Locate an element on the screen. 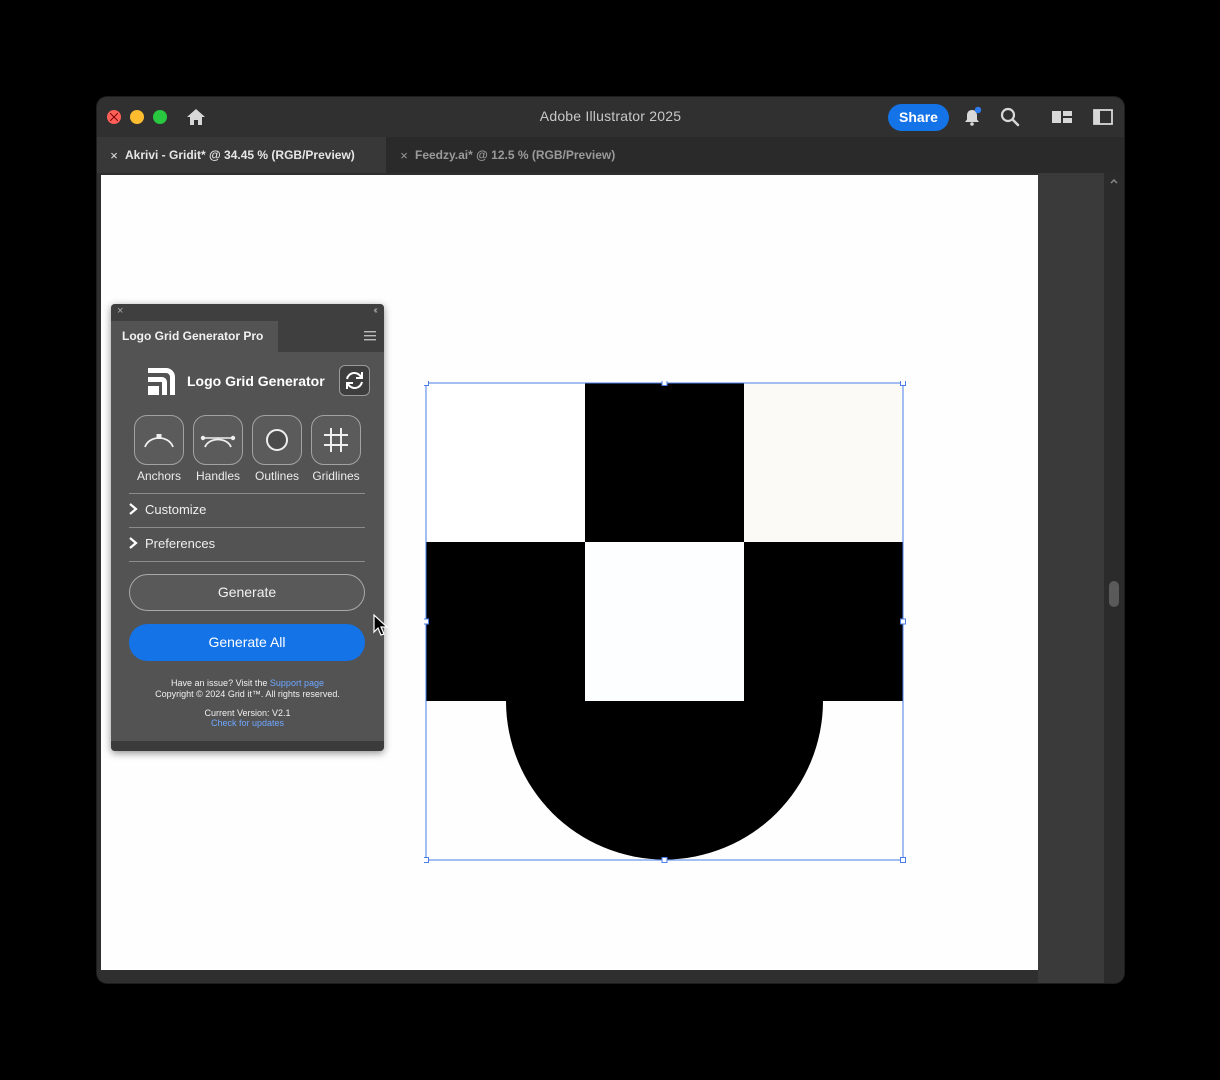 This screenshot has width=1220, height=1080. art-top-left-cell is located at coordinates (505, 462).